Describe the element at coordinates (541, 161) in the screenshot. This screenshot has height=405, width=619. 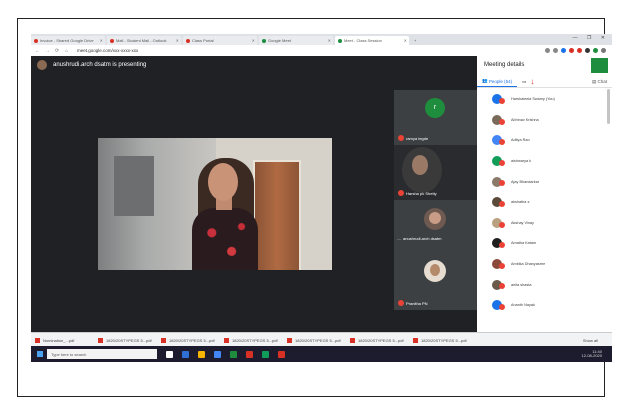
I see `participant-list-item: aishwarya k` at that location.